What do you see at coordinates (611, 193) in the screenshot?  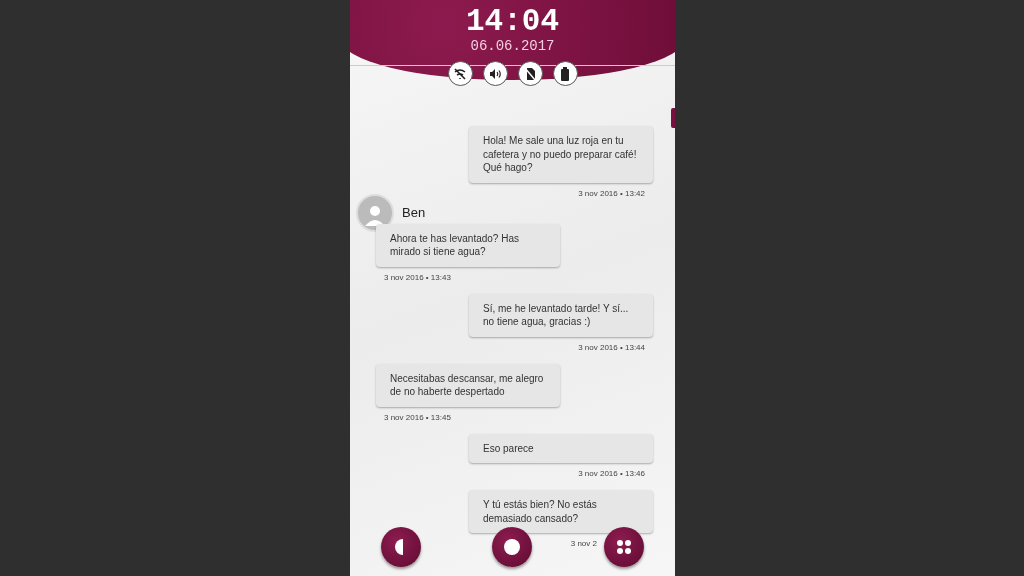 I see `message-timestamp: 3 nov 2016 • 13:42` at bounding box center [611, 193].